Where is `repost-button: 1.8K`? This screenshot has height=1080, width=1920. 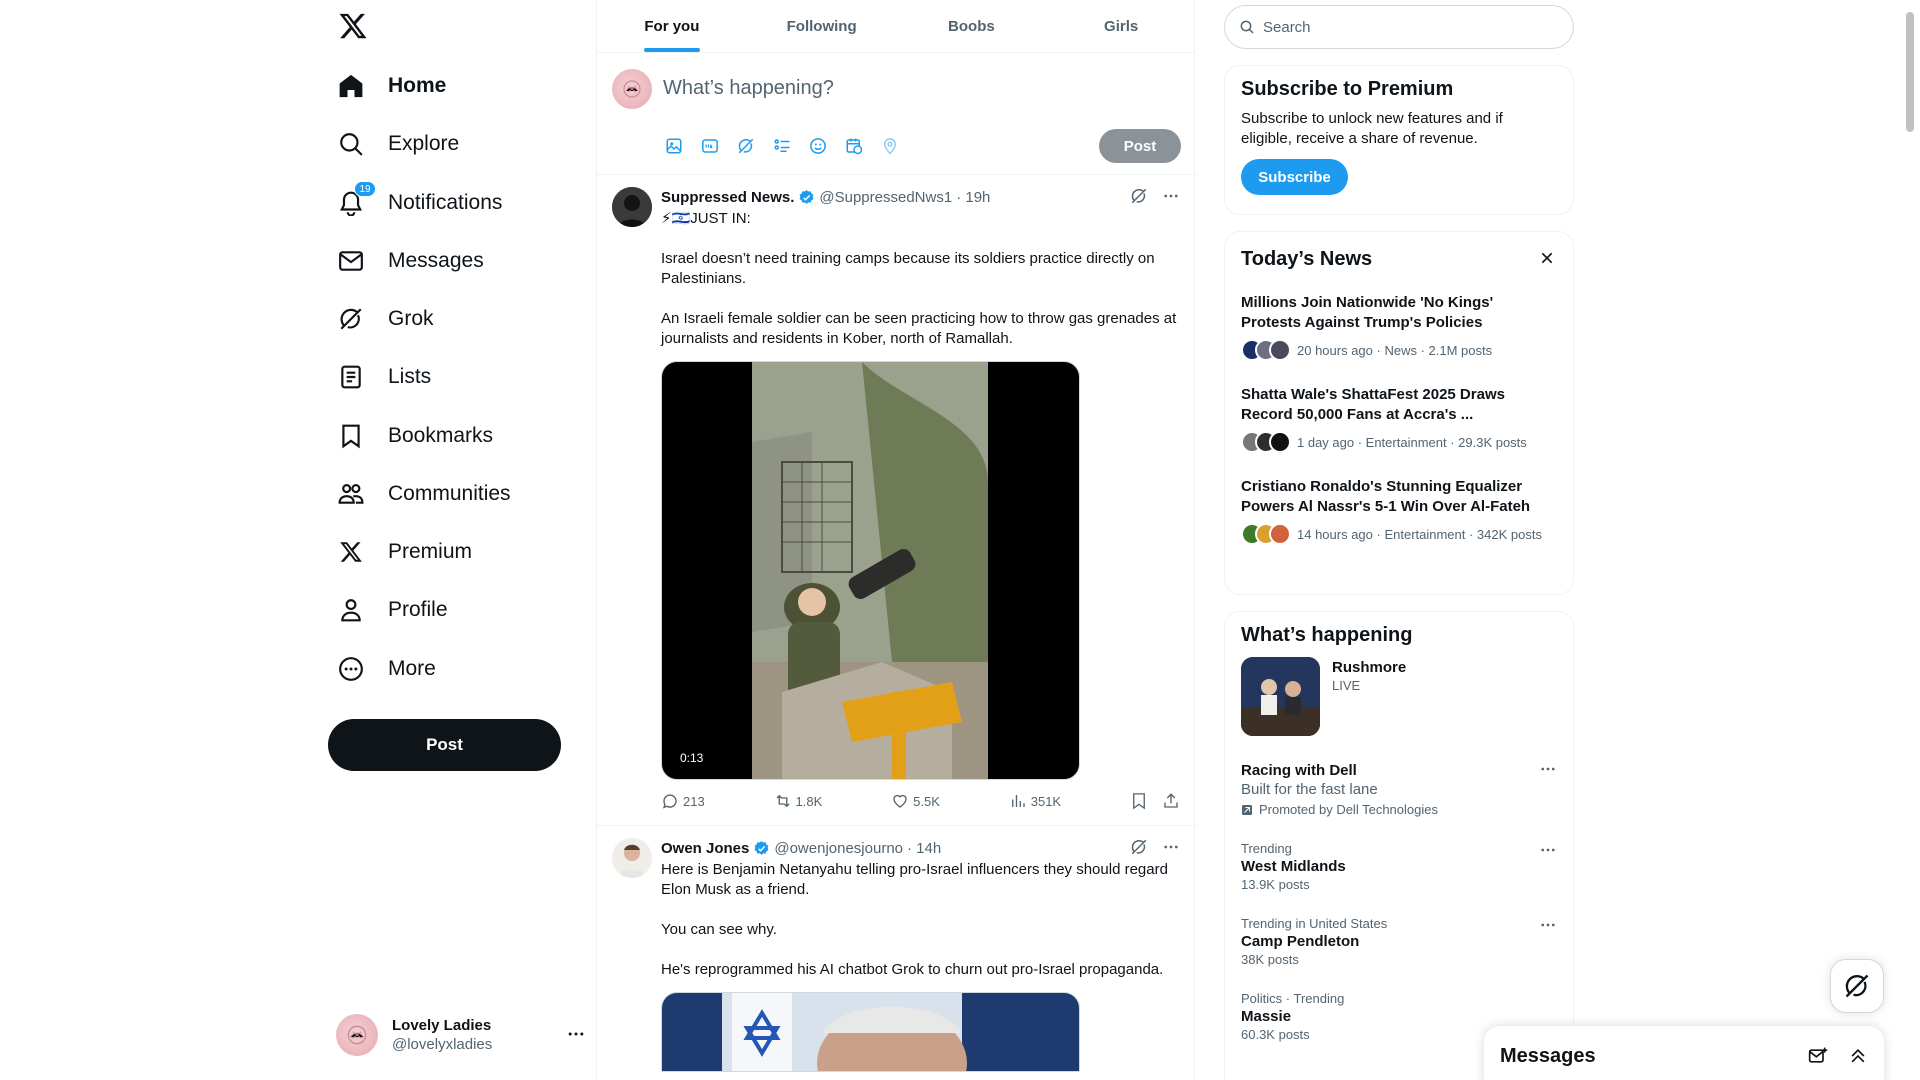
repost-button: 1.8K is located at coordinates (798, 801).